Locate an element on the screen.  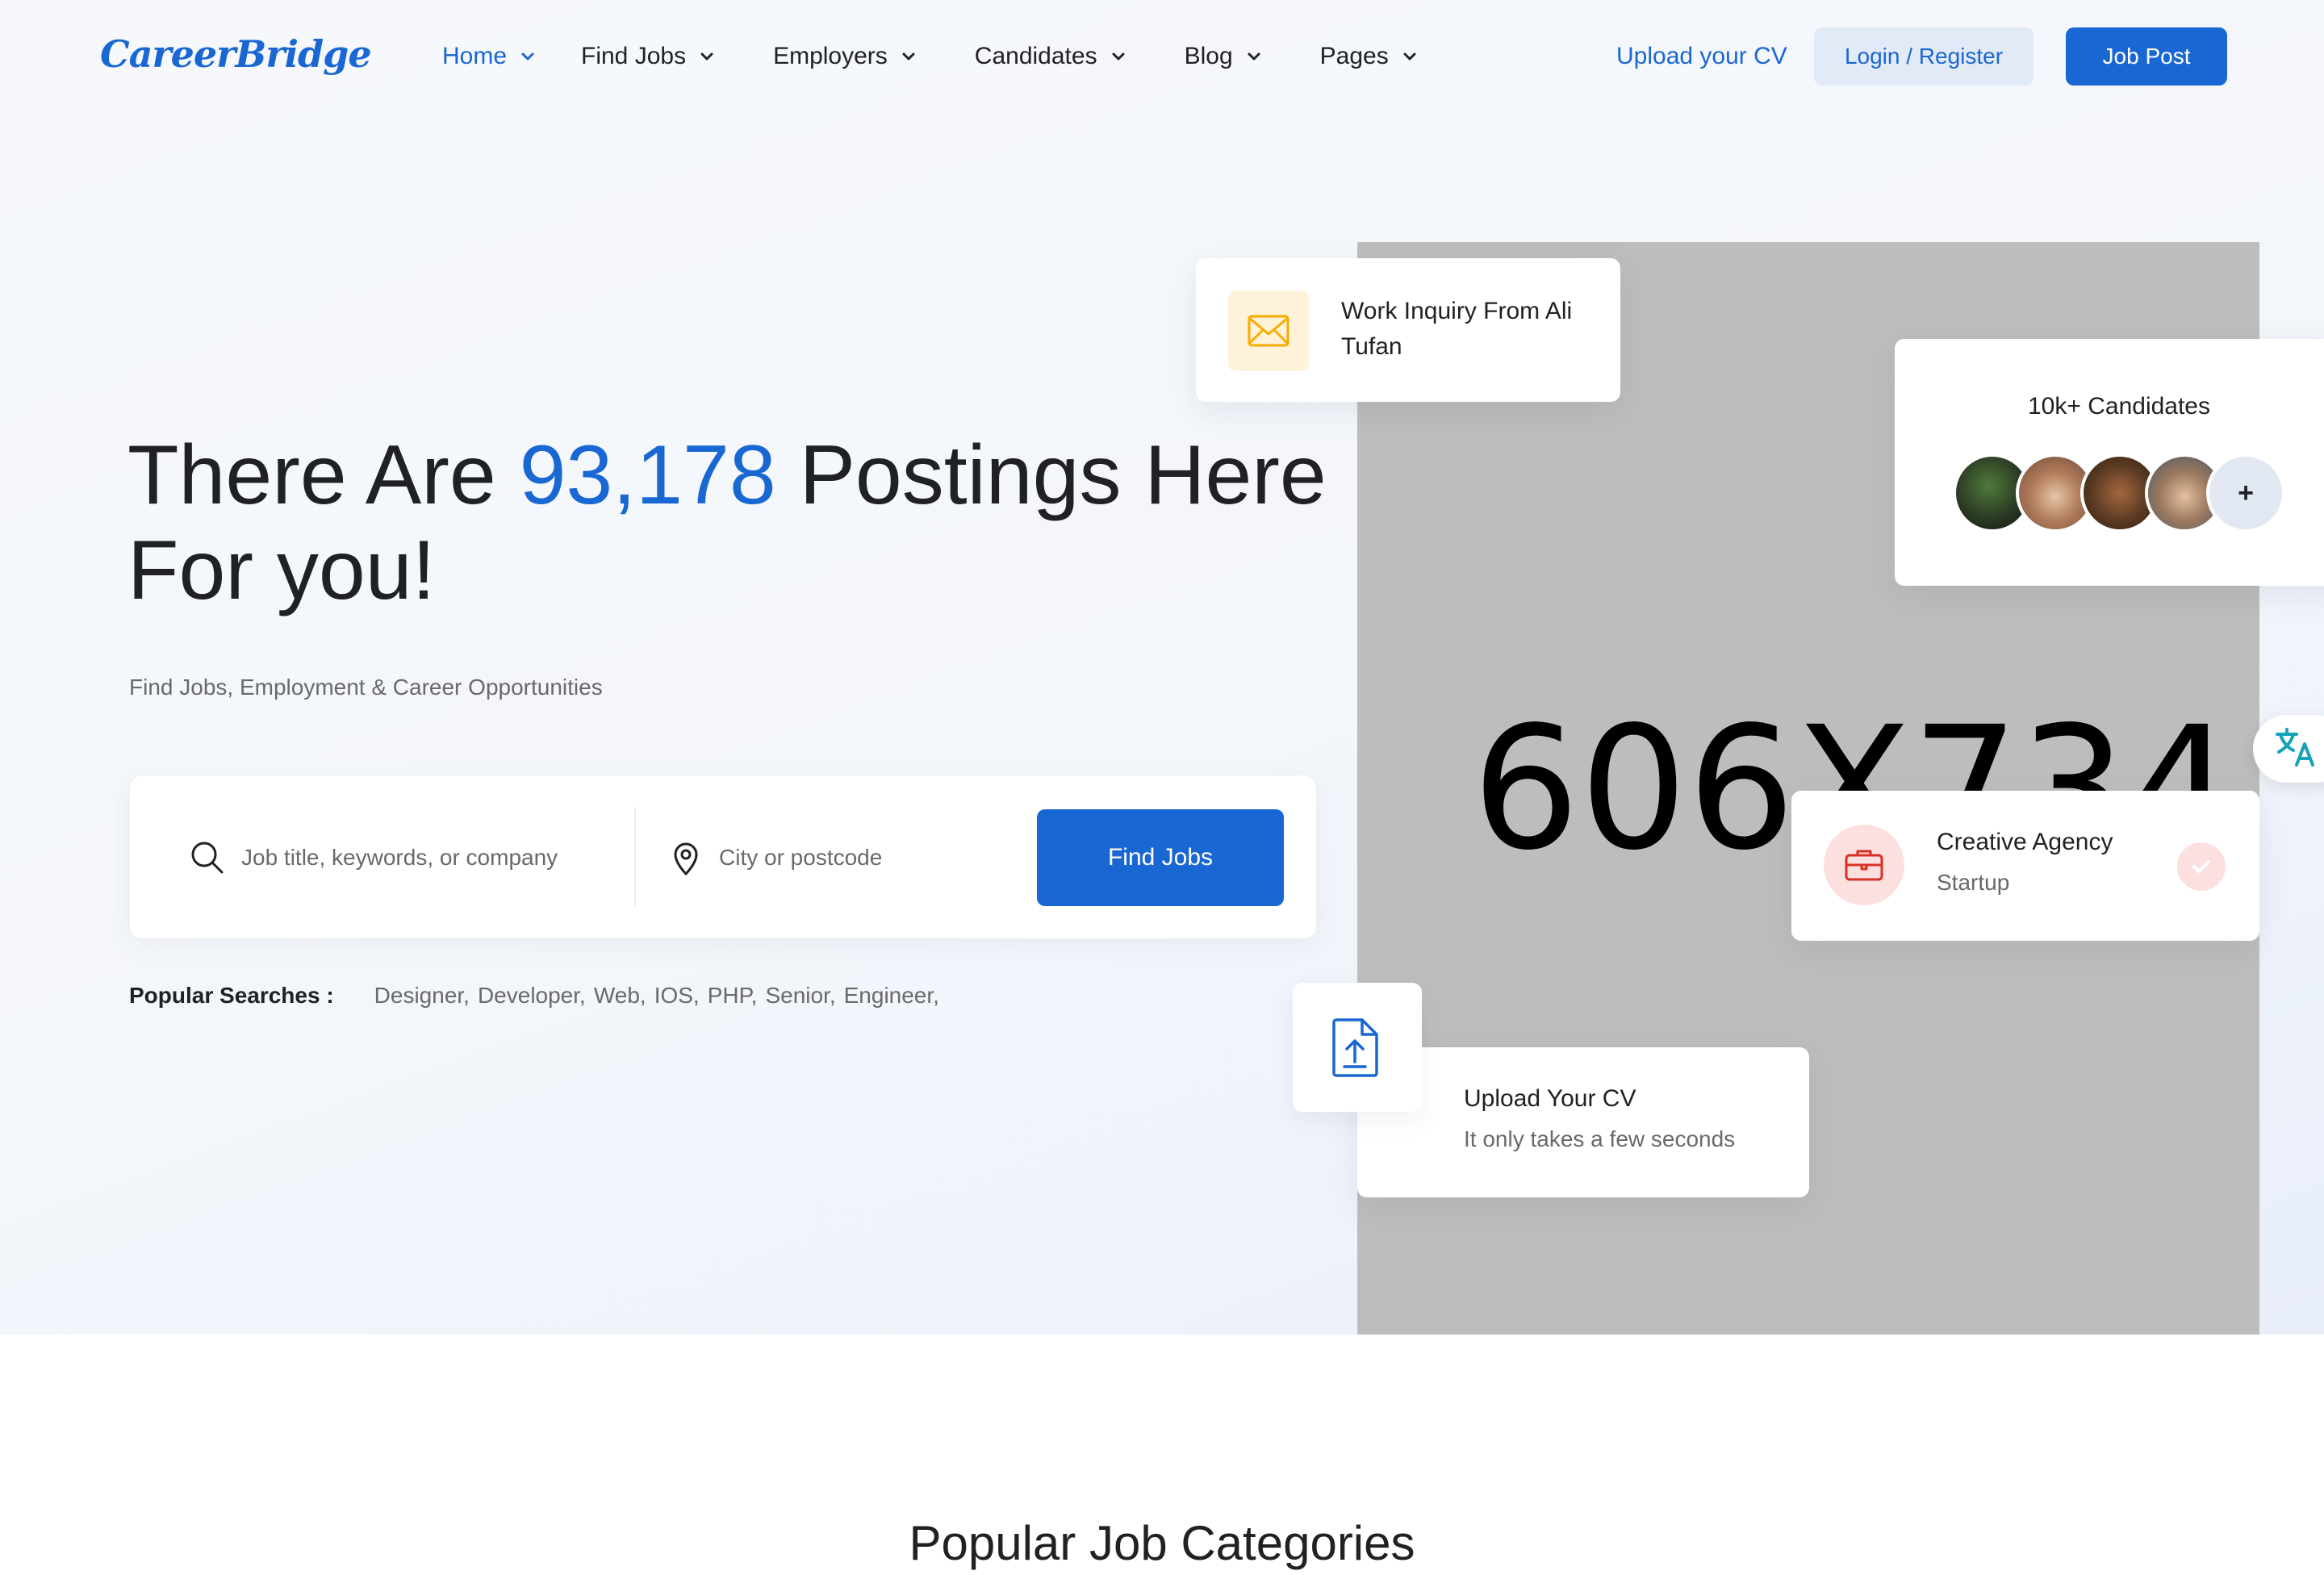
popular-tag: Developer, is located at coordinates (532, 996).